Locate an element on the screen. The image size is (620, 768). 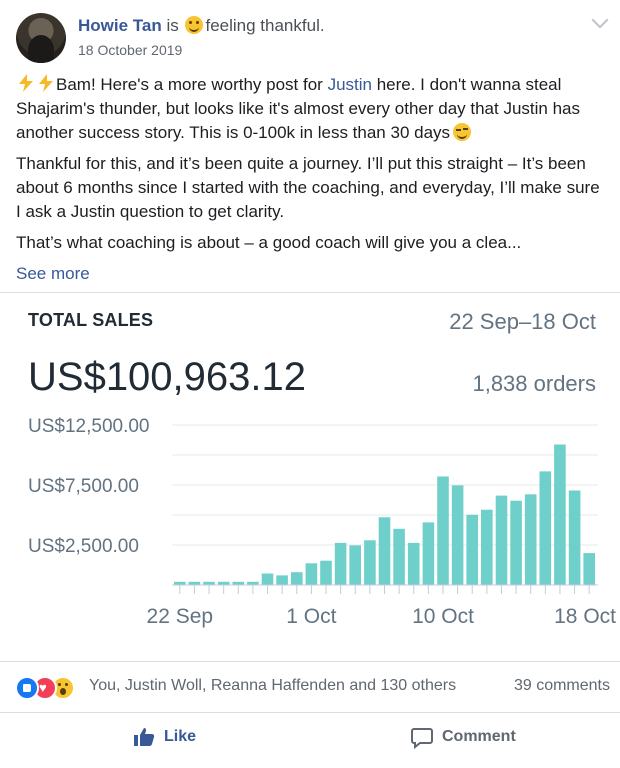
x-tick-label: 22 Sep is located at coordinates (180, 616).